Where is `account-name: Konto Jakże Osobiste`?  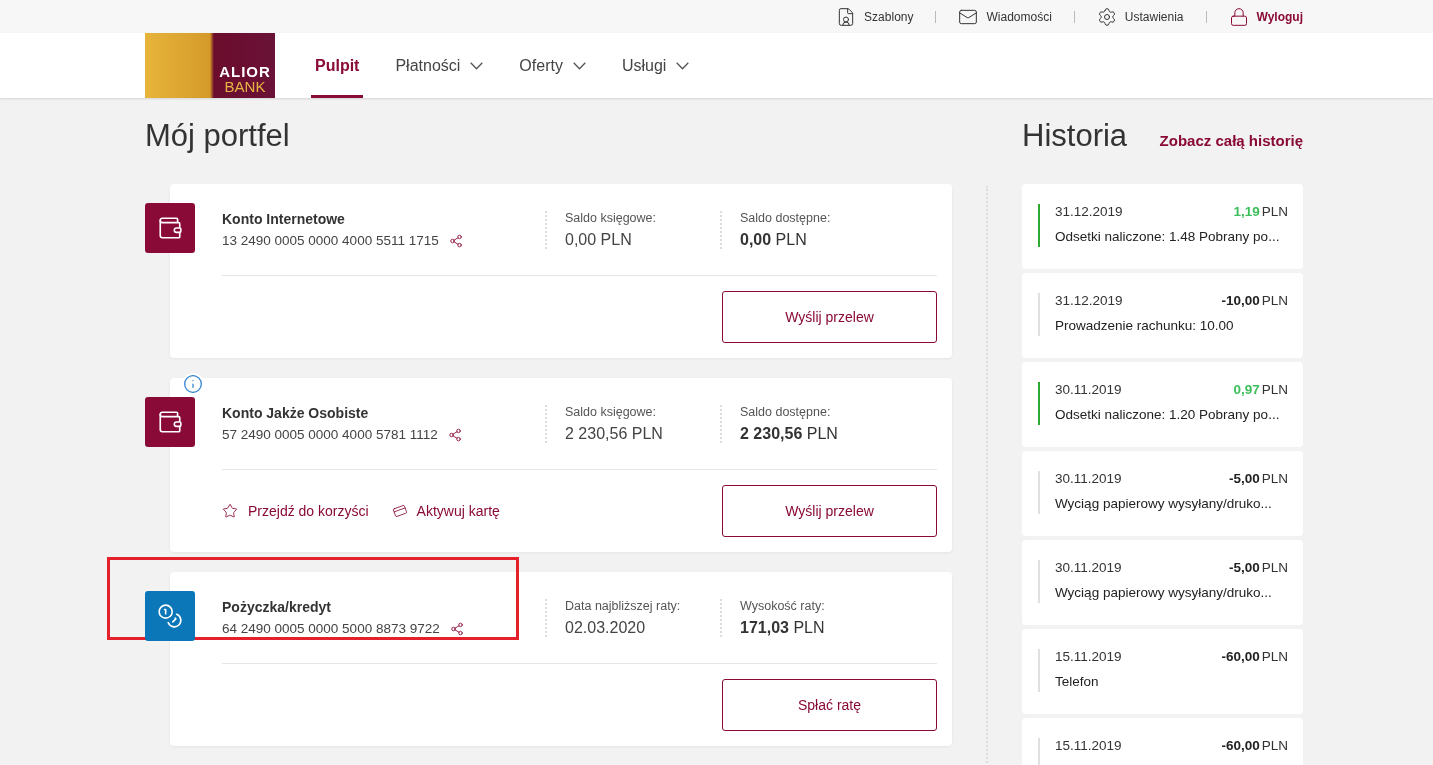
account-name: Konto Jakże Osobiste is located at coordinates (296, 413).